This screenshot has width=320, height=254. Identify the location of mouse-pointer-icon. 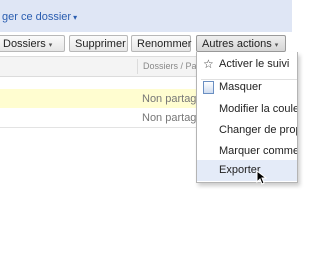
(262, 177).